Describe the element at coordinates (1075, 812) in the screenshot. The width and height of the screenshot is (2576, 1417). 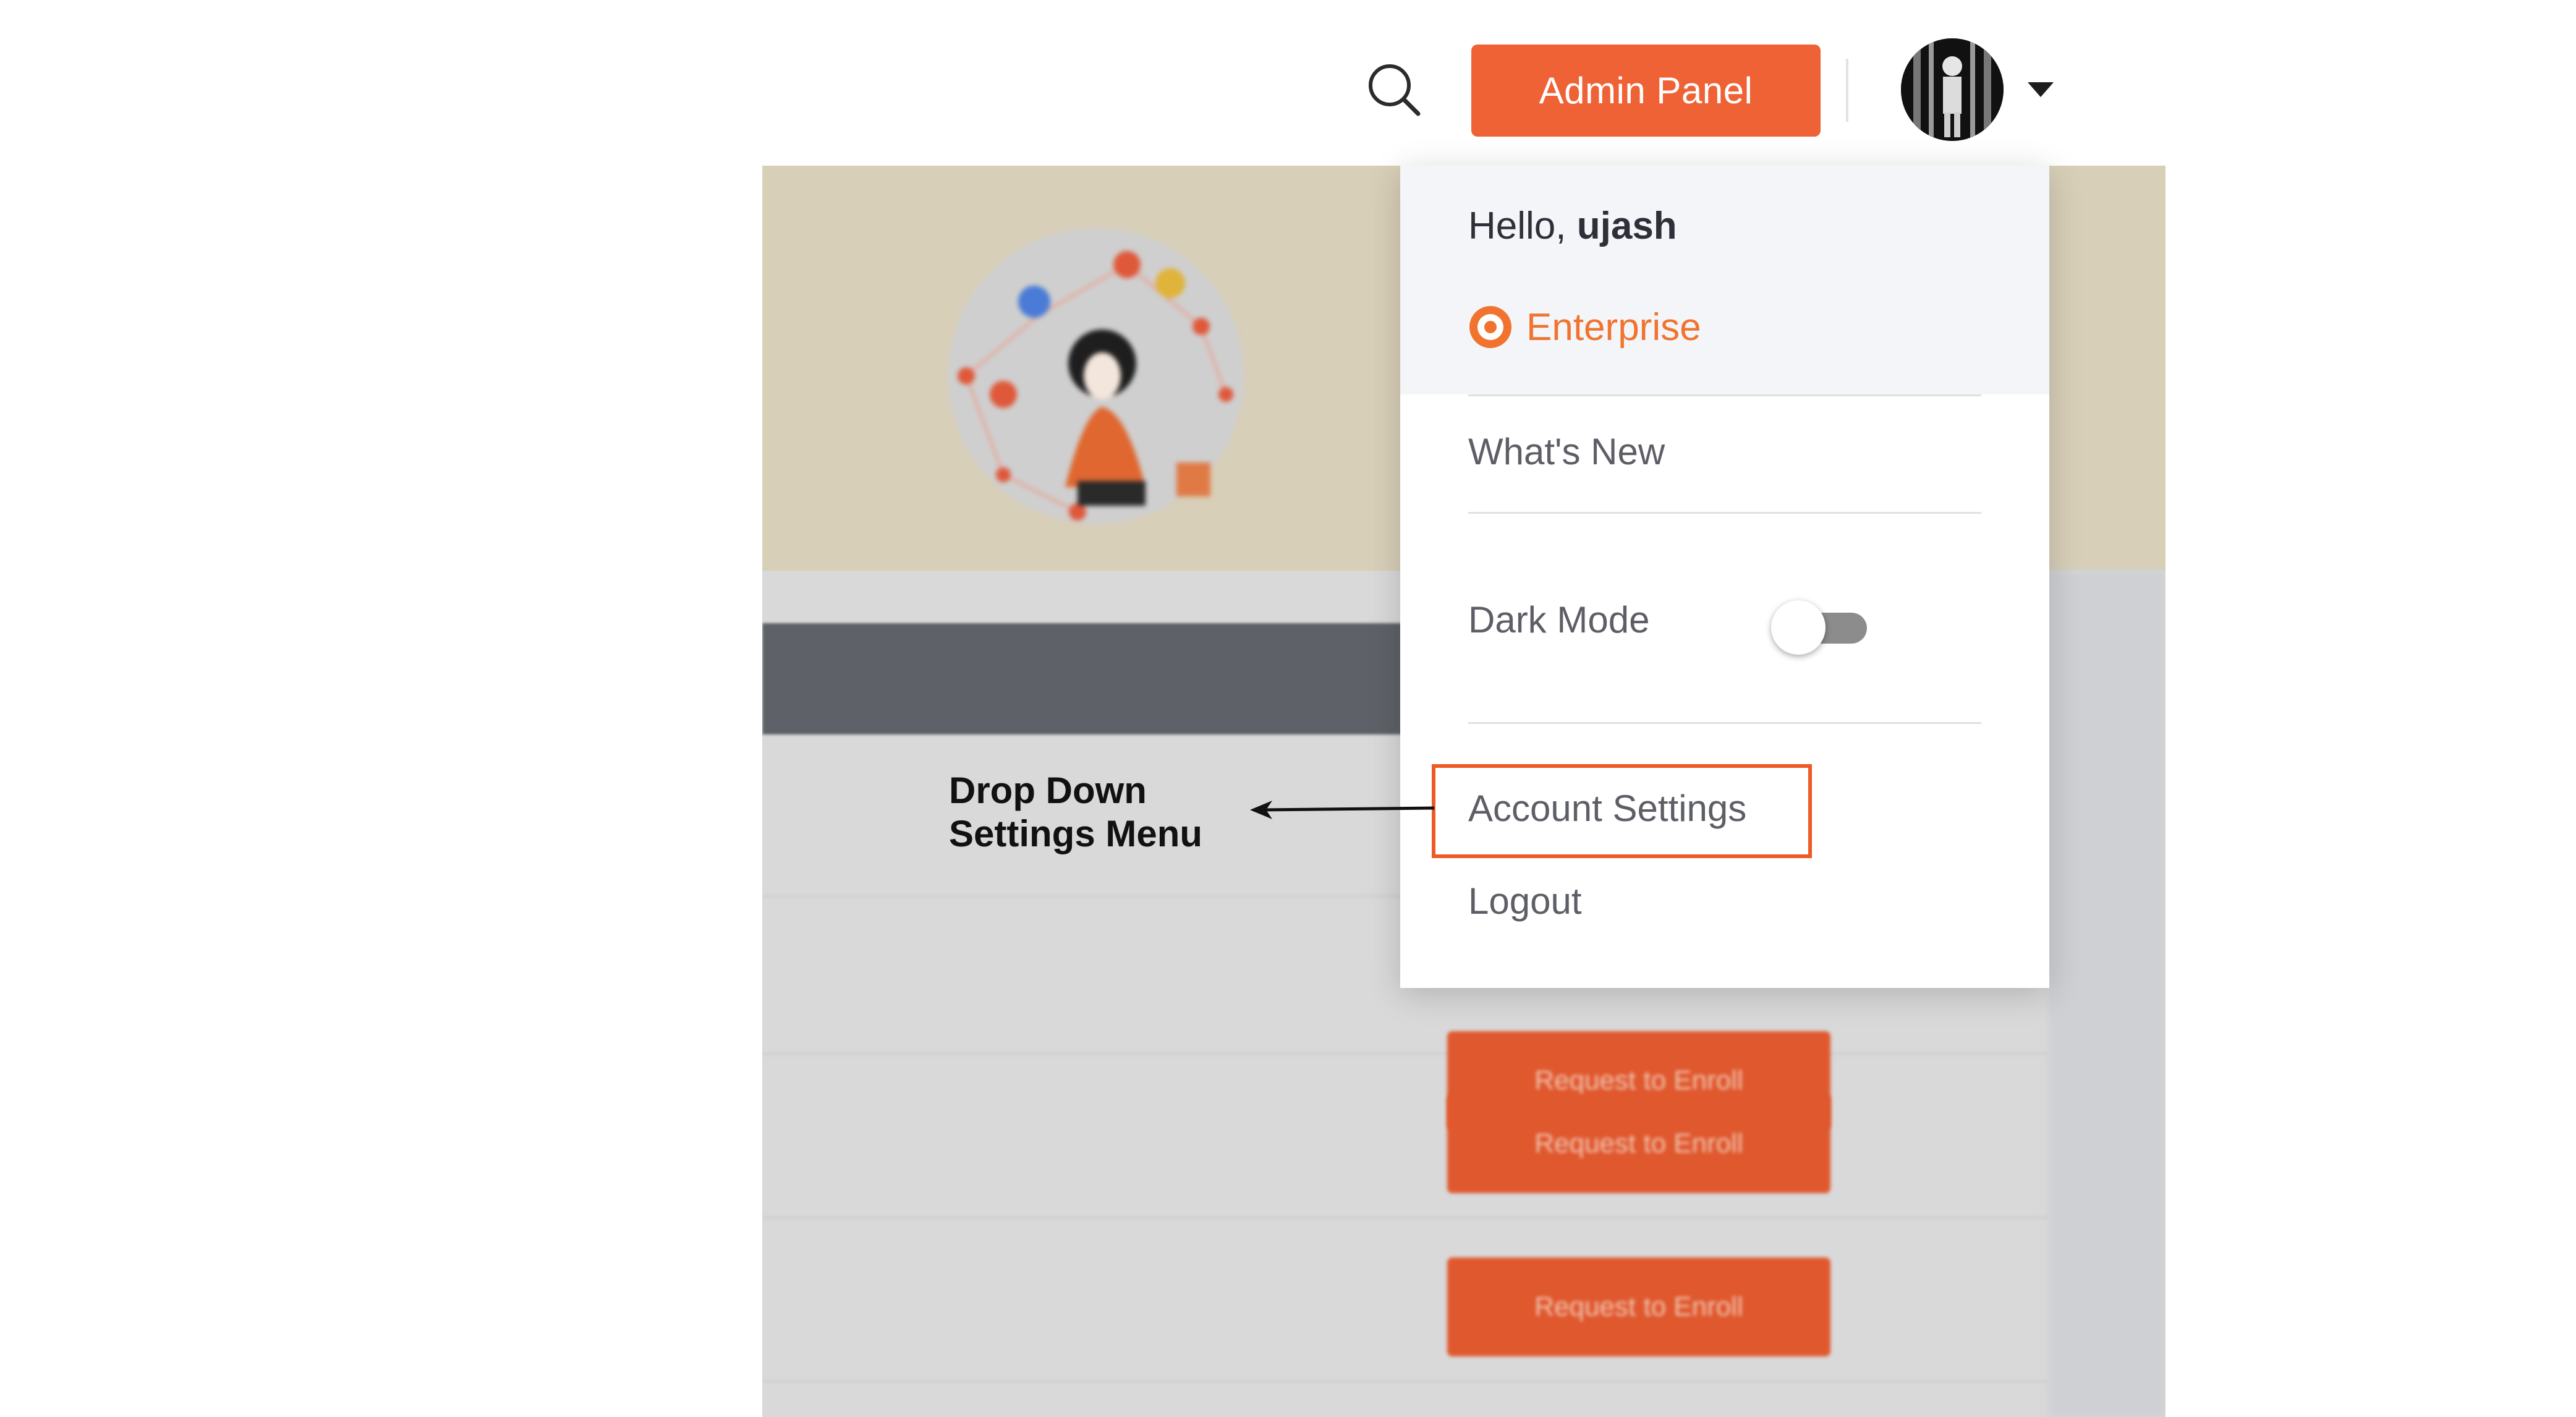
I see `annotation-callout: Drop Down Settings Menu` at that location.